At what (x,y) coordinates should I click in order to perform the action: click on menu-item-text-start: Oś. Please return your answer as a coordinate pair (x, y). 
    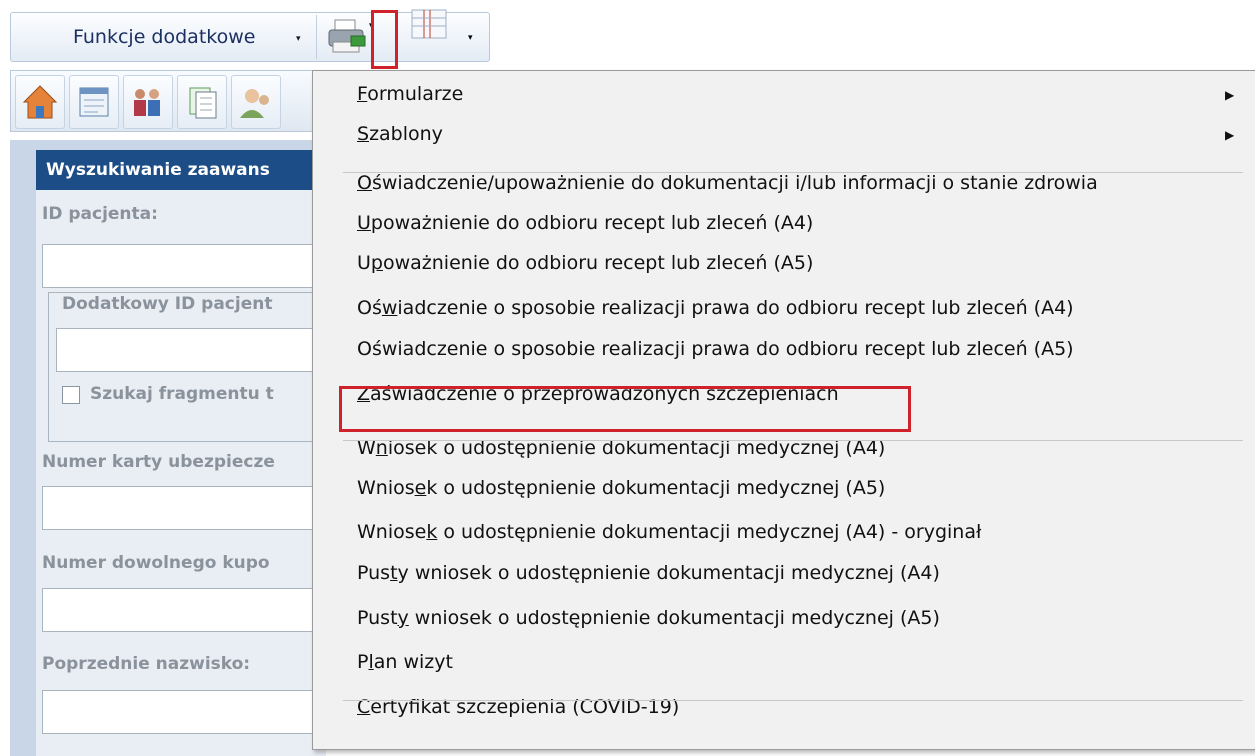
    Looking at the image, I should click on (369, 308).